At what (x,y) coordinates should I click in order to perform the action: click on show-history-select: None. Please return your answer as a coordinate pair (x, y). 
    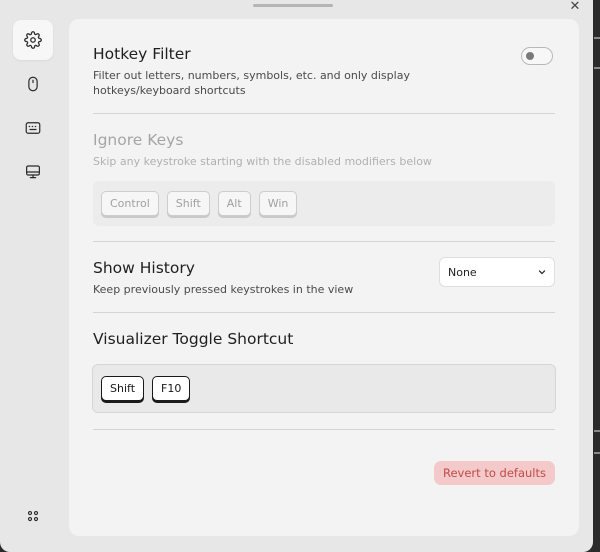
    Looking at the image, I should click on (497, 272).